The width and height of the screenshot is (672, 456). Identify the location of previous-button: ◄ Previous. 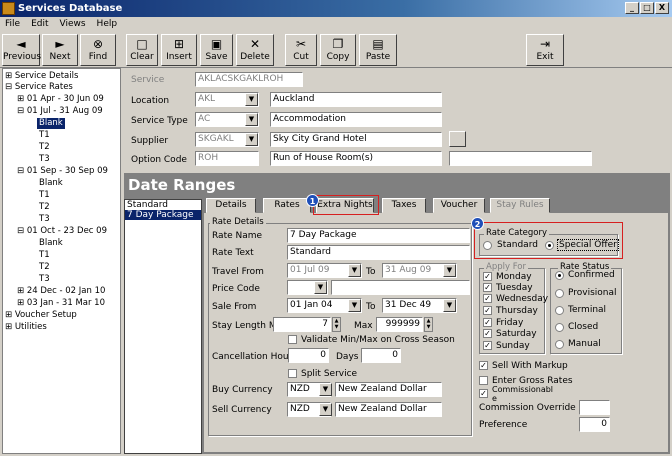
(21, 50).